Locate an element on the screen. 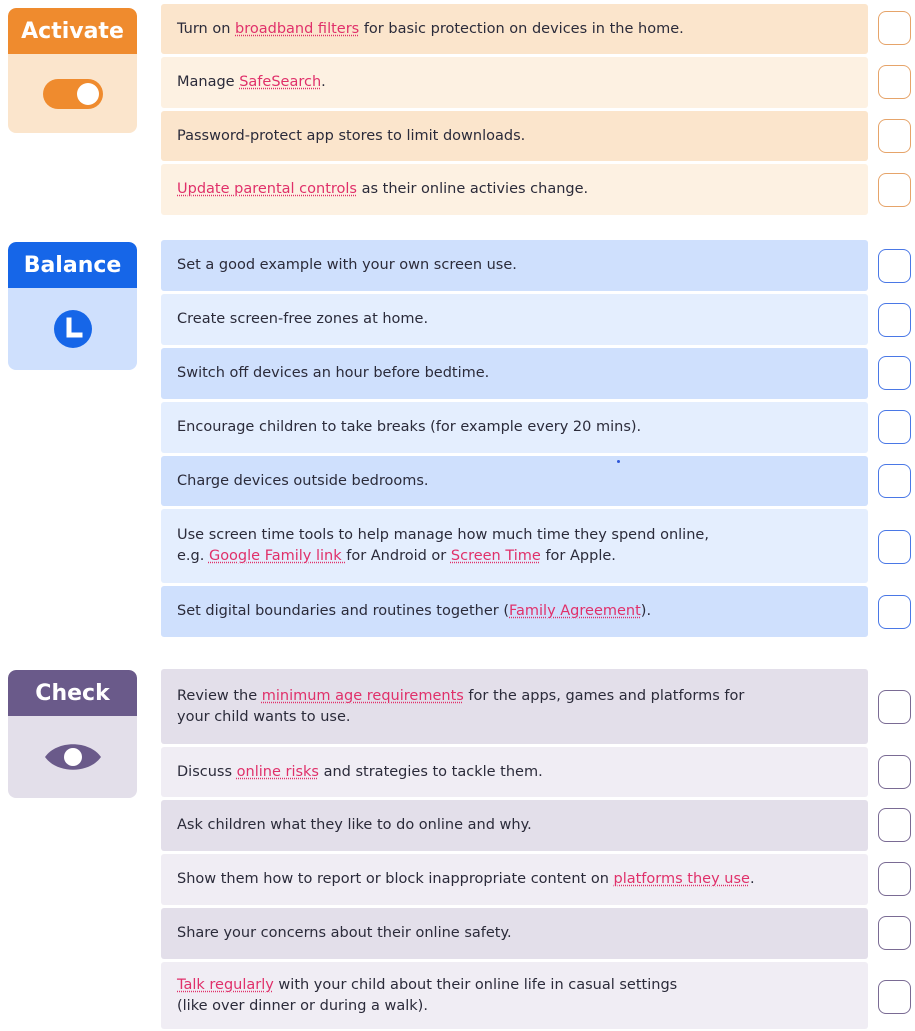 This screenshot has width=915, height=1031. activate-badge: Activate is located at coordinates (72, 70).